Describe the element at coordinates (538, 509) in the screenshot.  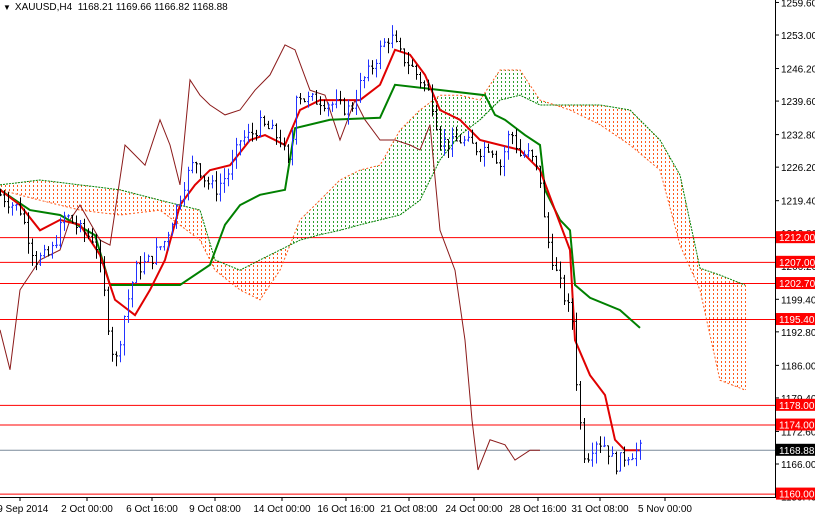
I see `x-tick-label: 28 Oct 16:00` at that location.